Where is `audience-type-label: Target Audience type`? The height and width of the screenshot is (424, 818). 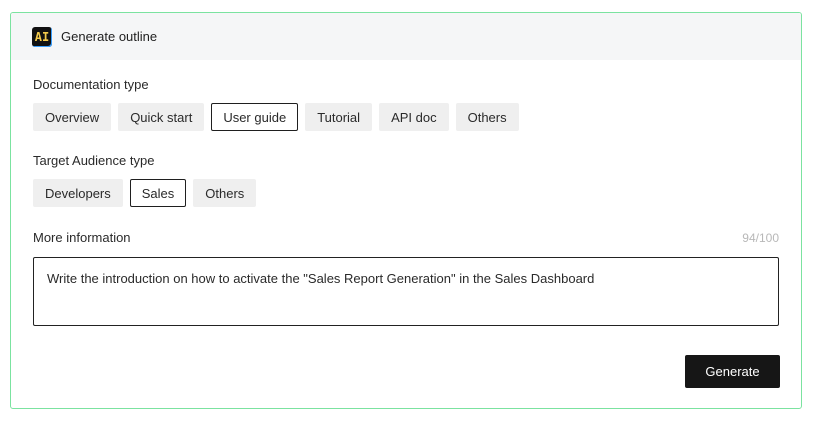 audience-type-label: Target Audience type is located at coordinates (94, 160).